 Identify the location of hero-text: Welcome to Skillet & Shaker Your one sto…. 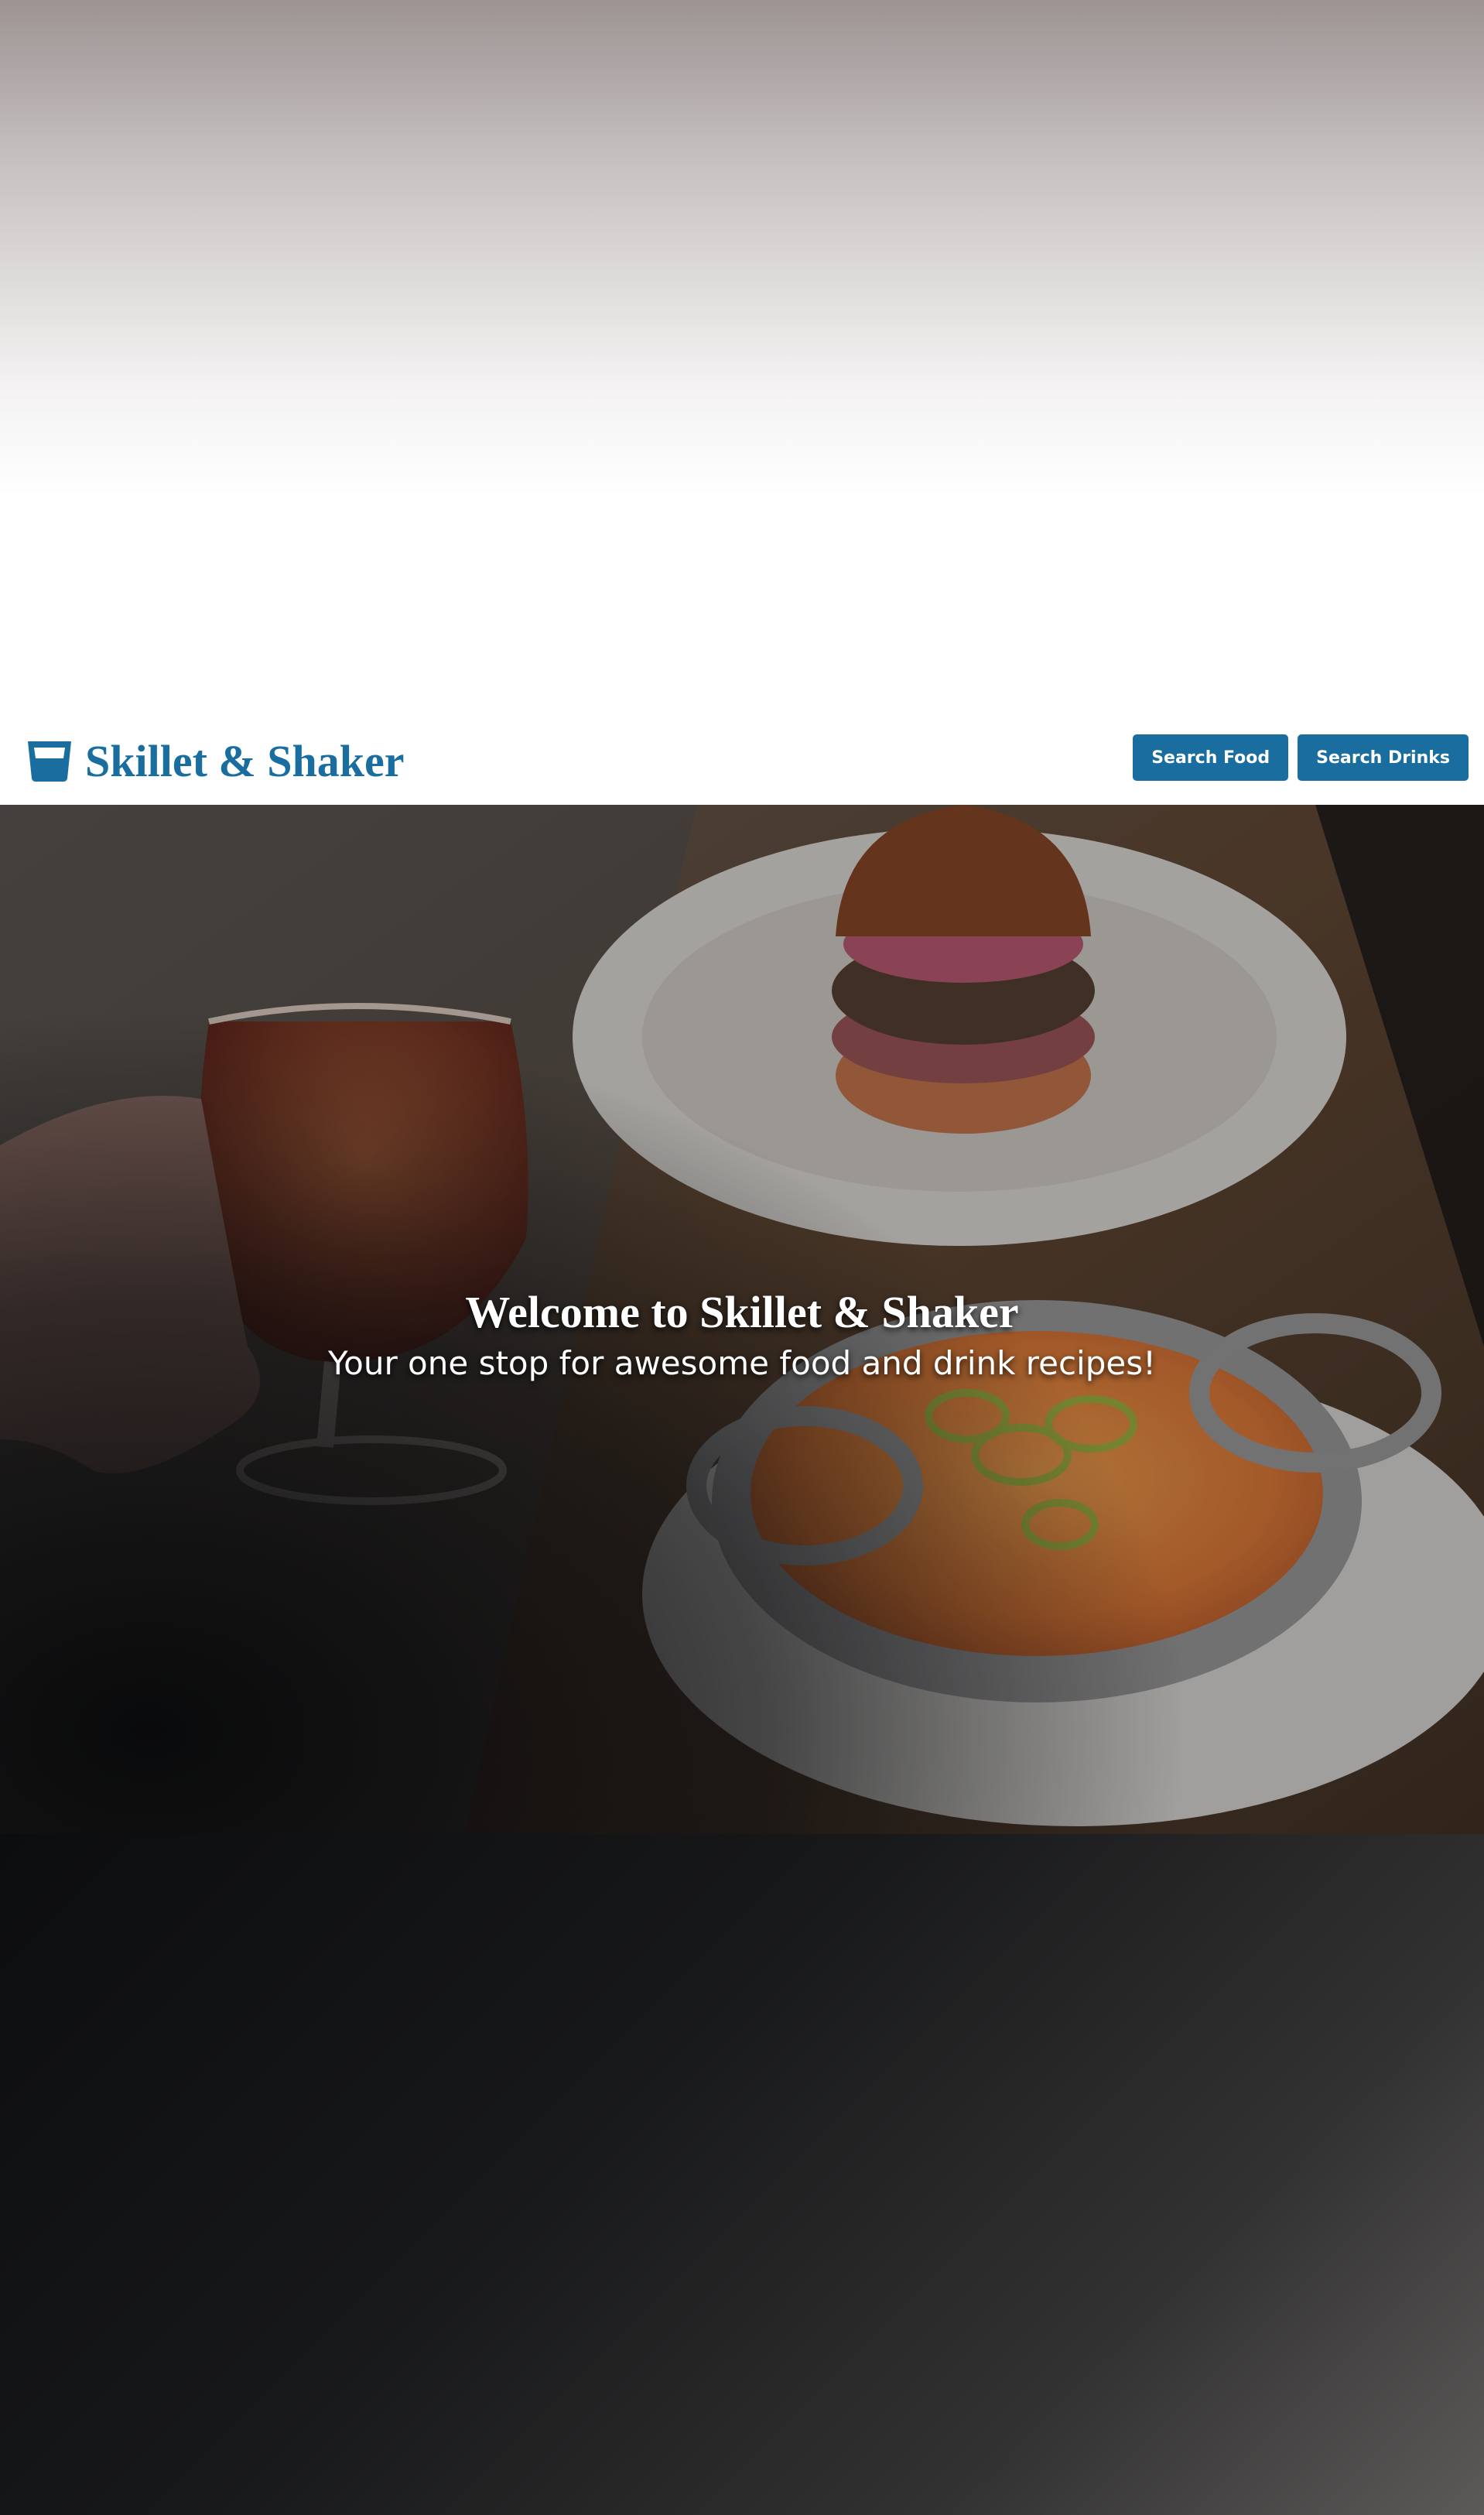
(742, 1336).